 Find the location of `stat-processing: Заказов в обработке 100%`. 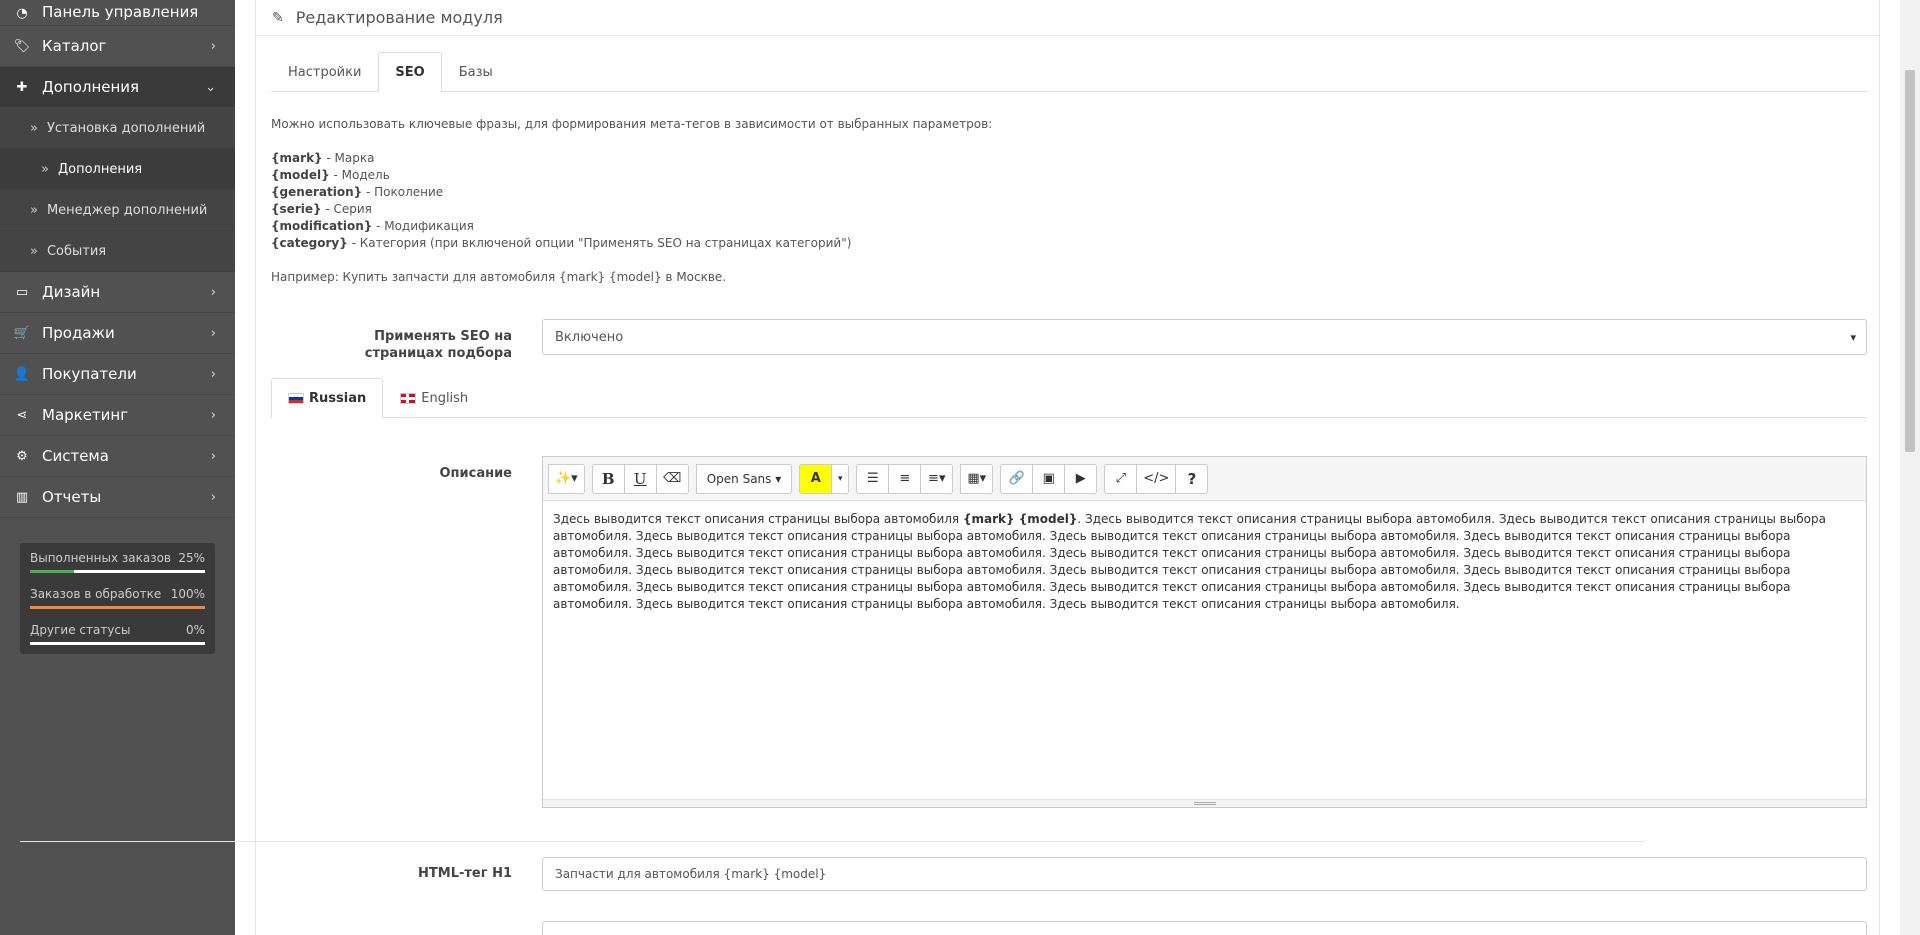

stat-processing: Заказов в обработке 100% is located at coordinates (117, 598).